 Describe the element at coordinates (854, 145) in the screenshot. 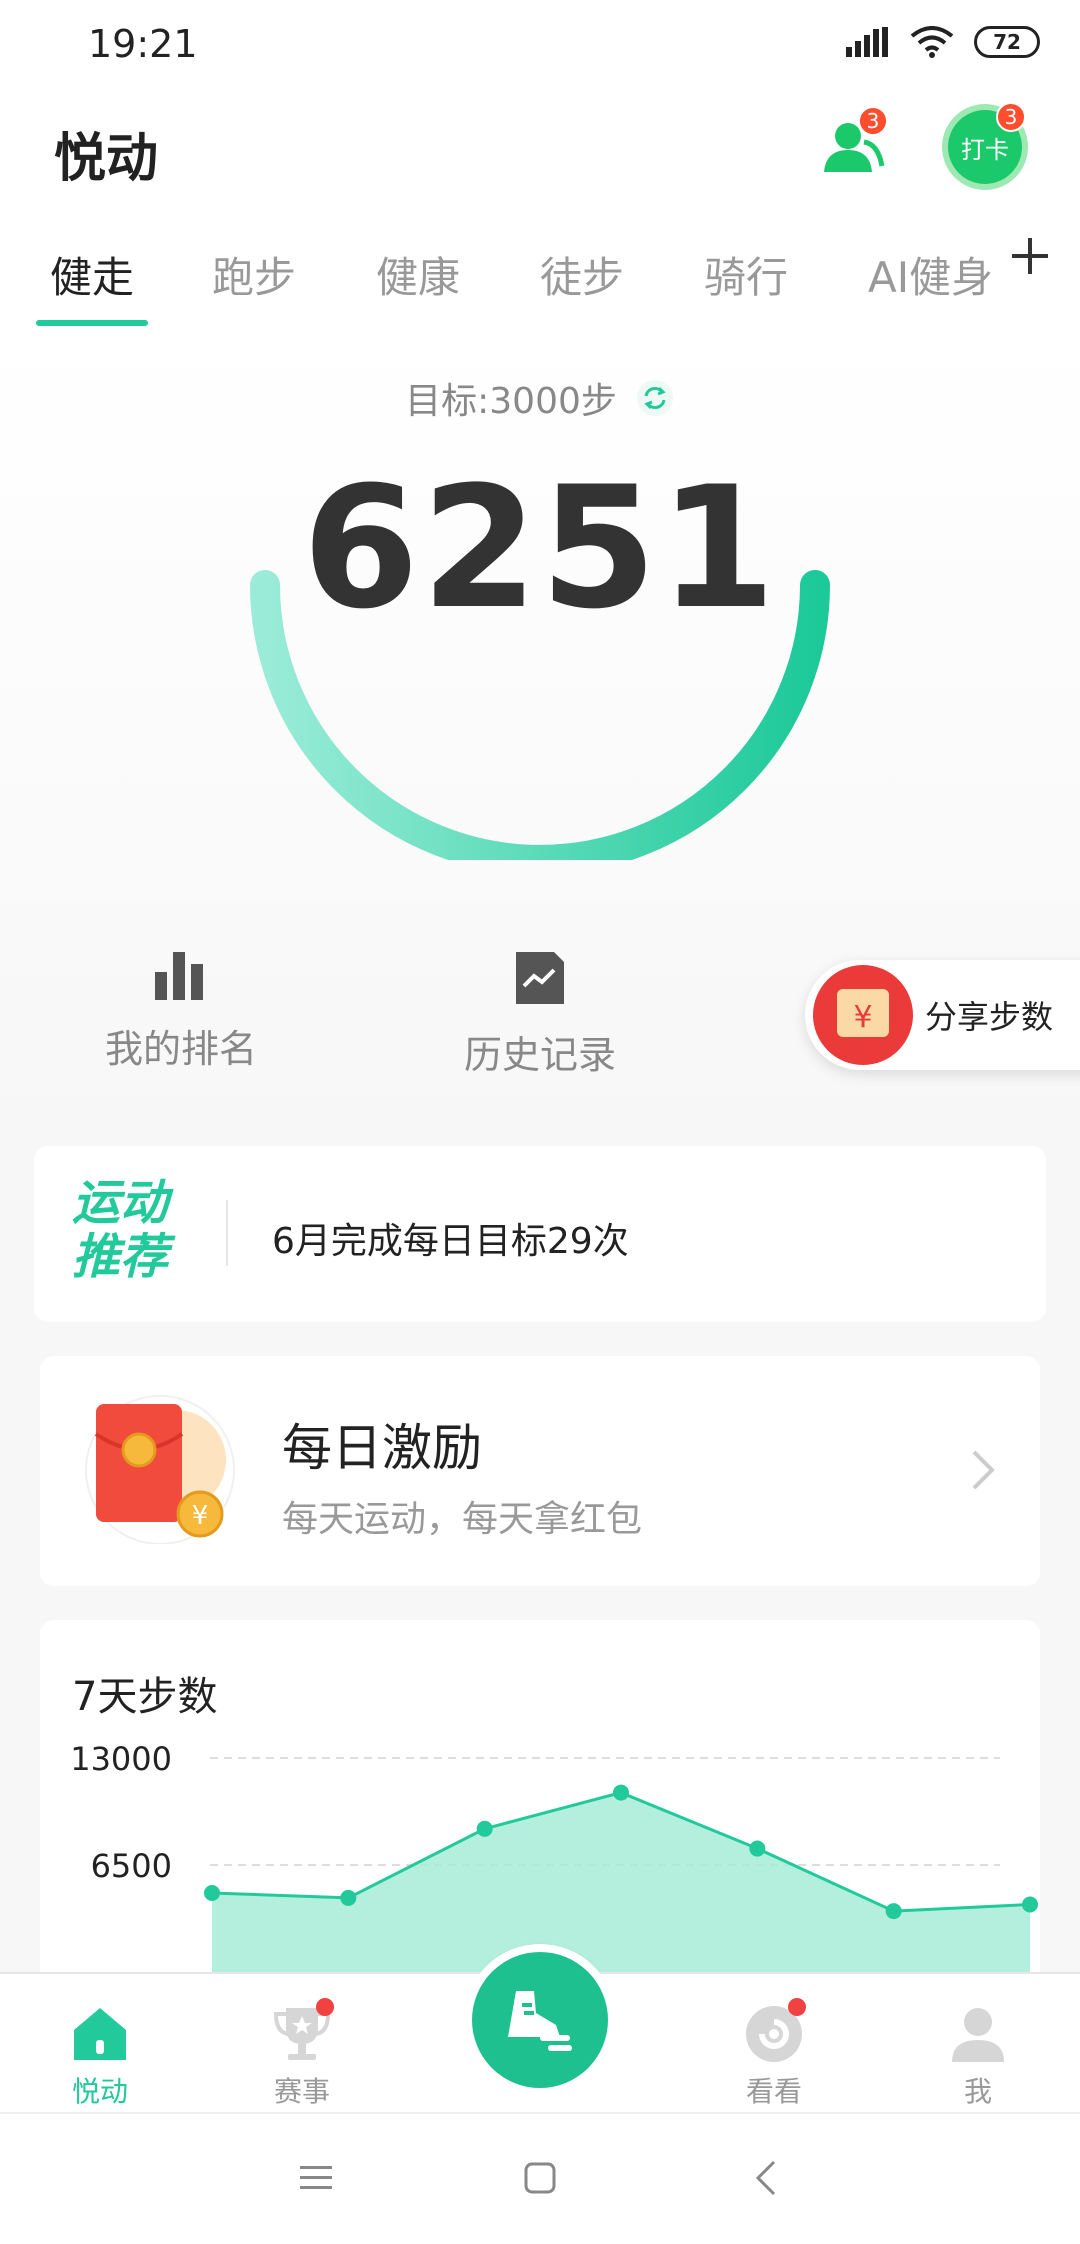

I see `friends-button: 3` at that location.